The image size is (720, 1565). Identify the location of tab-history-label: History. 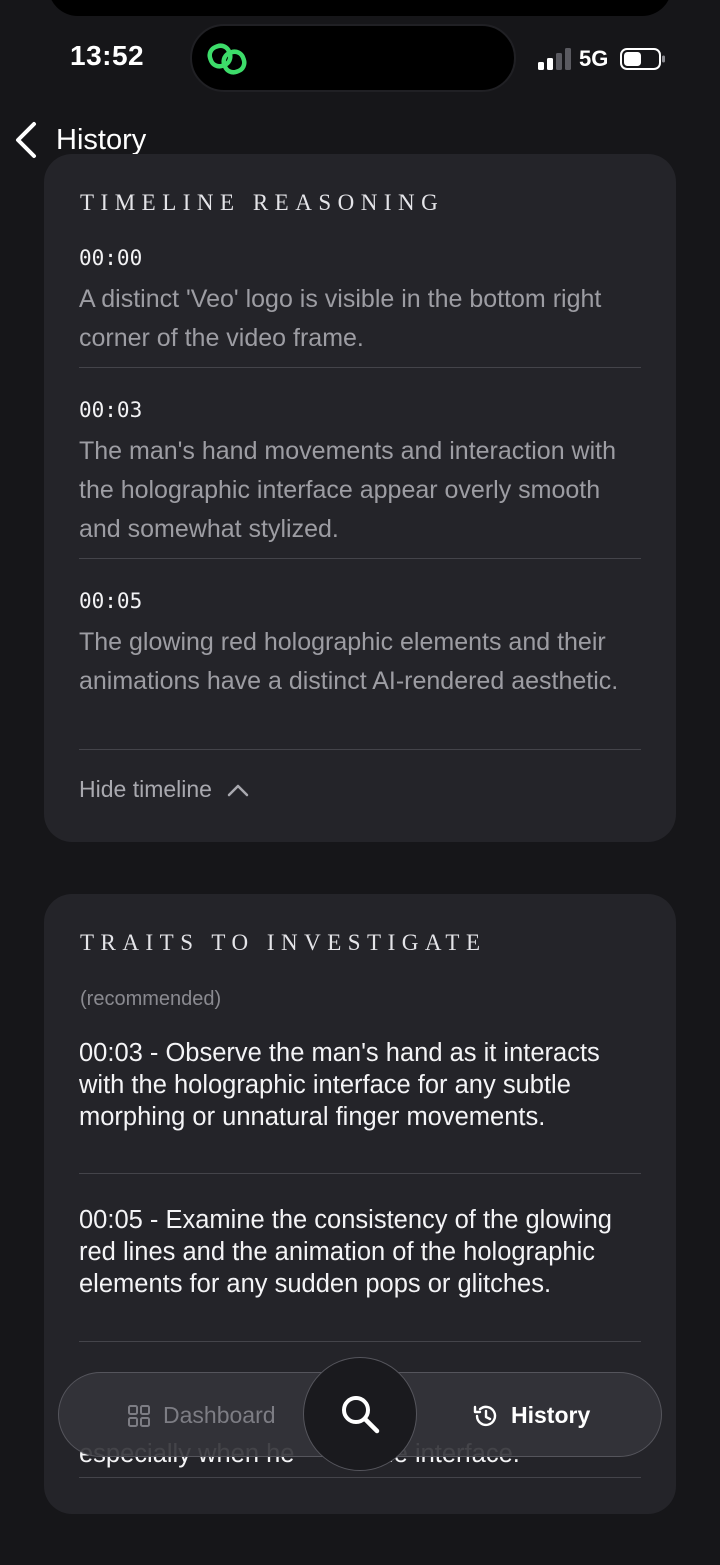
(551, 1415).